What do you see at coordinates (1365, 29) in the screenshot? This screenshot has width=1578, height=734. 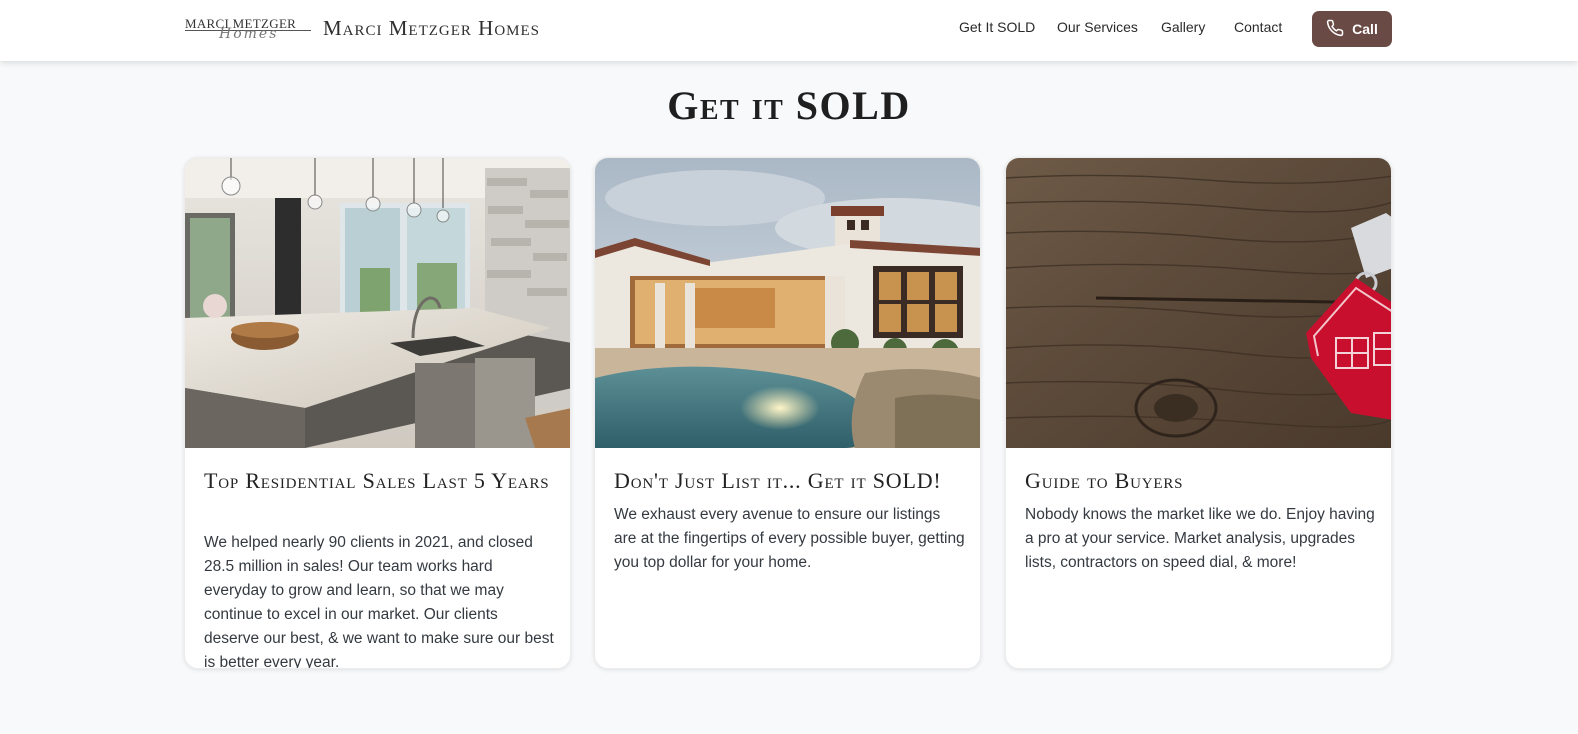 I see `call-button-label: Call` at bounding box center [1365, 29].